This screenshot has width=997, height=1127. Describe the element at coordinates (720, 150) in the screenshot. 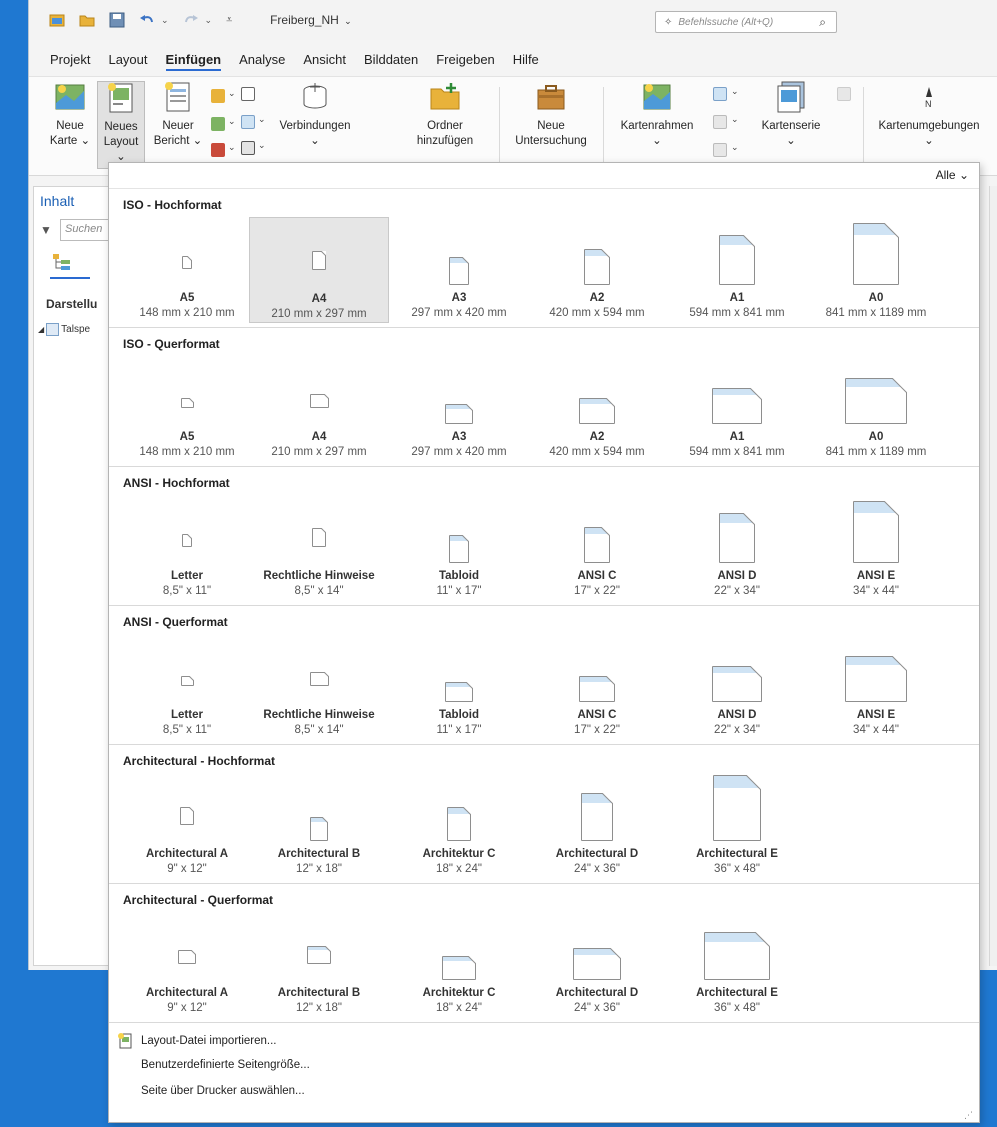

I see `table-frame-icon` at that location.